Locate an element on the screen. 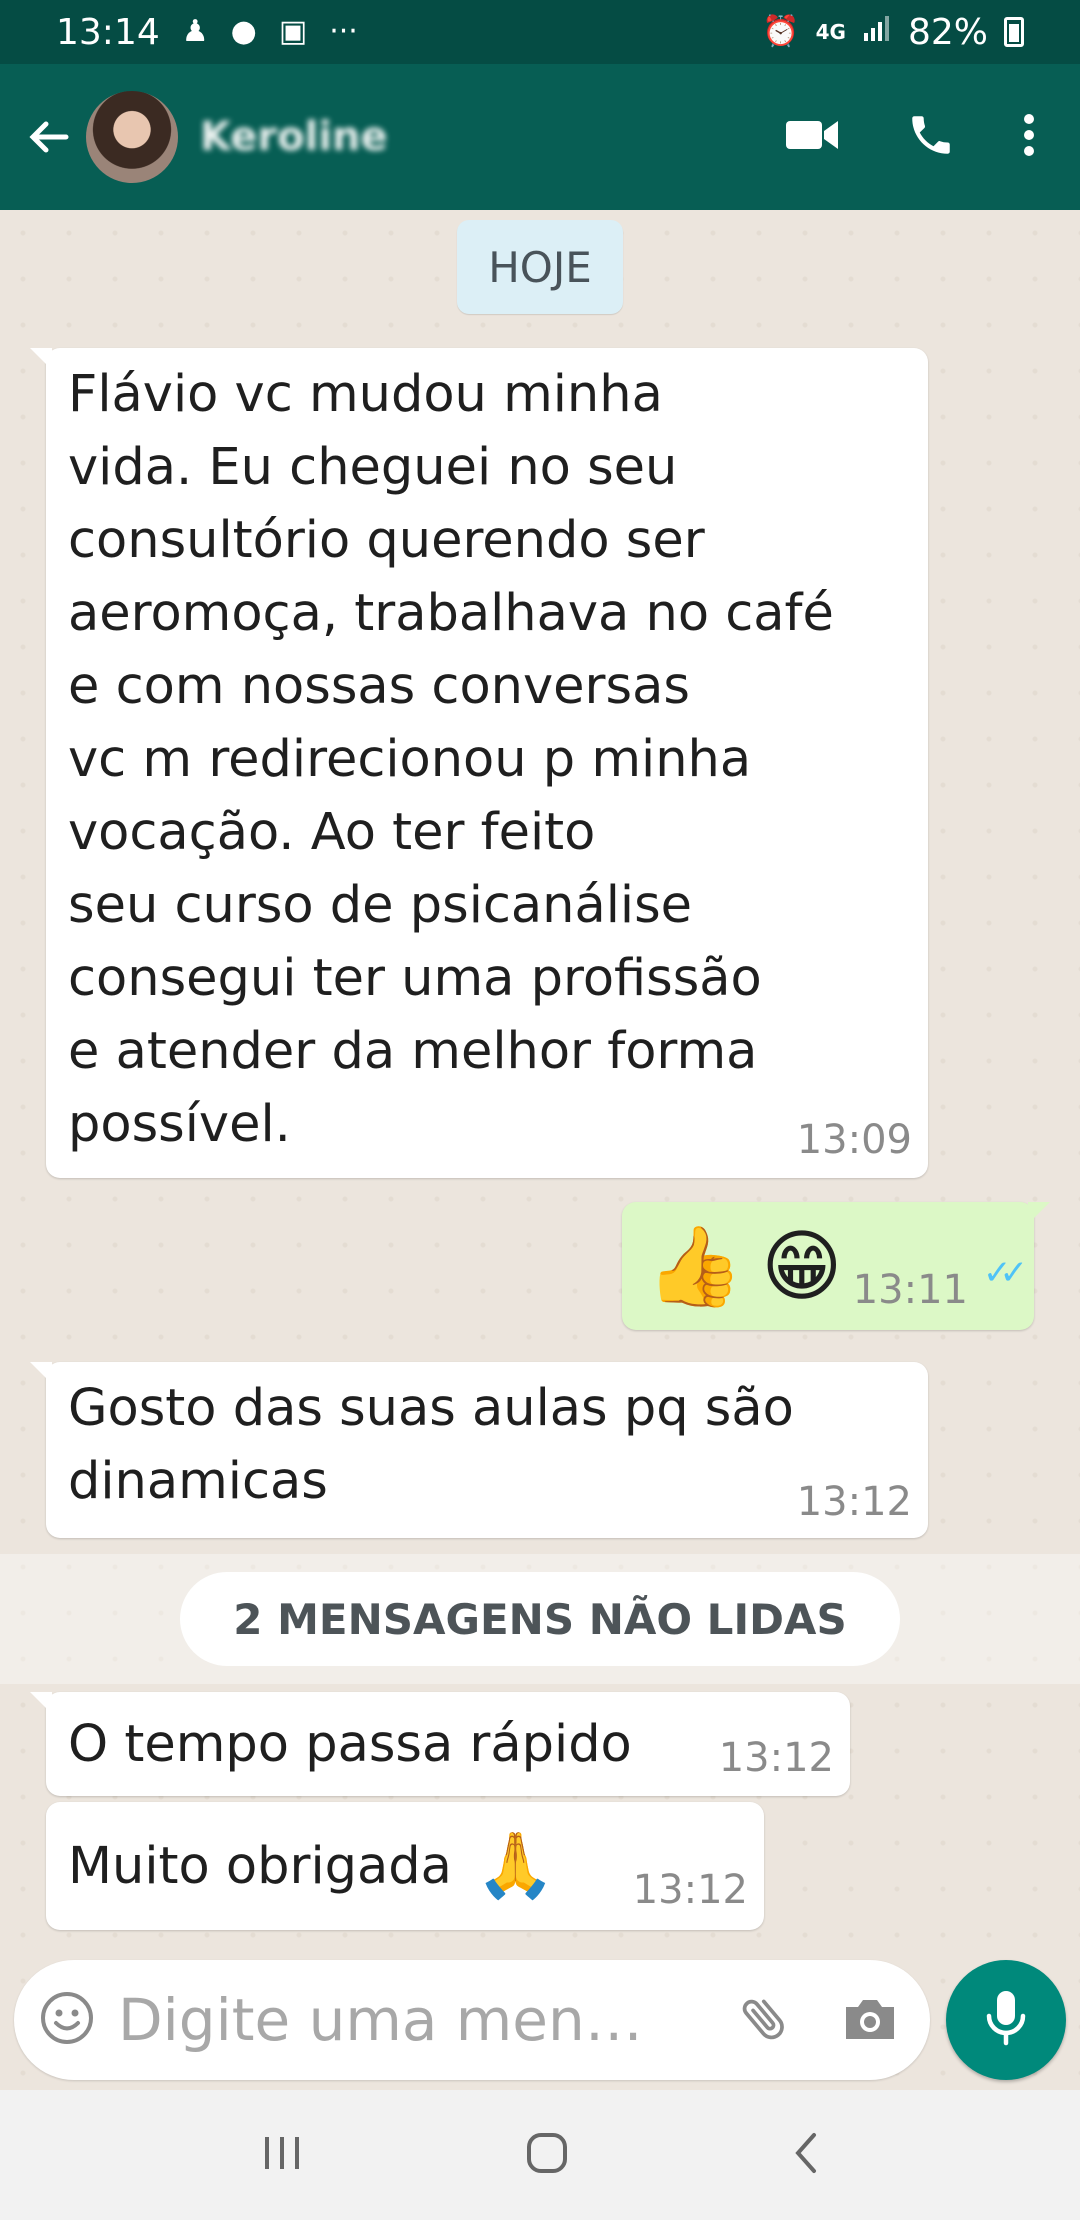 The height and width of the screenshot is (2220, 1080). composer-actions is located at coordinates (821, 2020).